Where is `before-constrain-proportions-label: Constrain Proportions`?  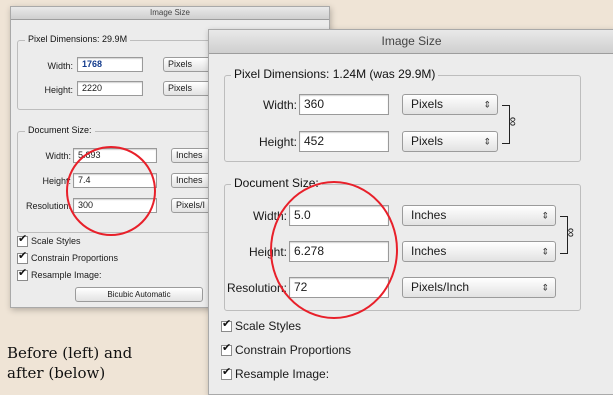 before-constrain-proportions-label: Constrain Proportions is located at coordinates (75, 258).